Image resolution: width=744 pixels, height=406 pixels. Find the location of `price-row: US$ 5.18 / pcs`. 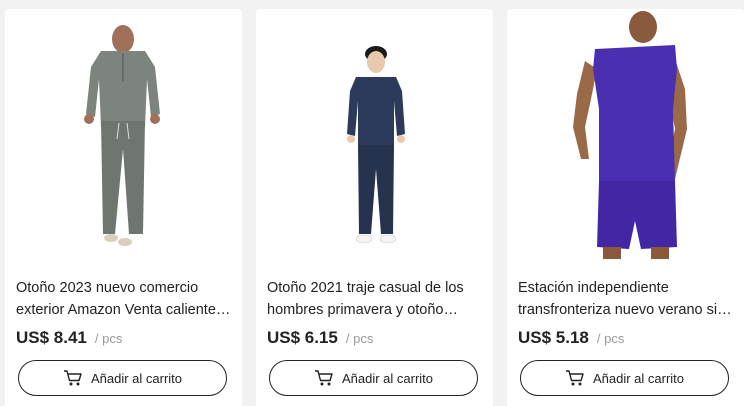

price-row: US$ 5.18 / pcs is located at coordinates (571, 338).